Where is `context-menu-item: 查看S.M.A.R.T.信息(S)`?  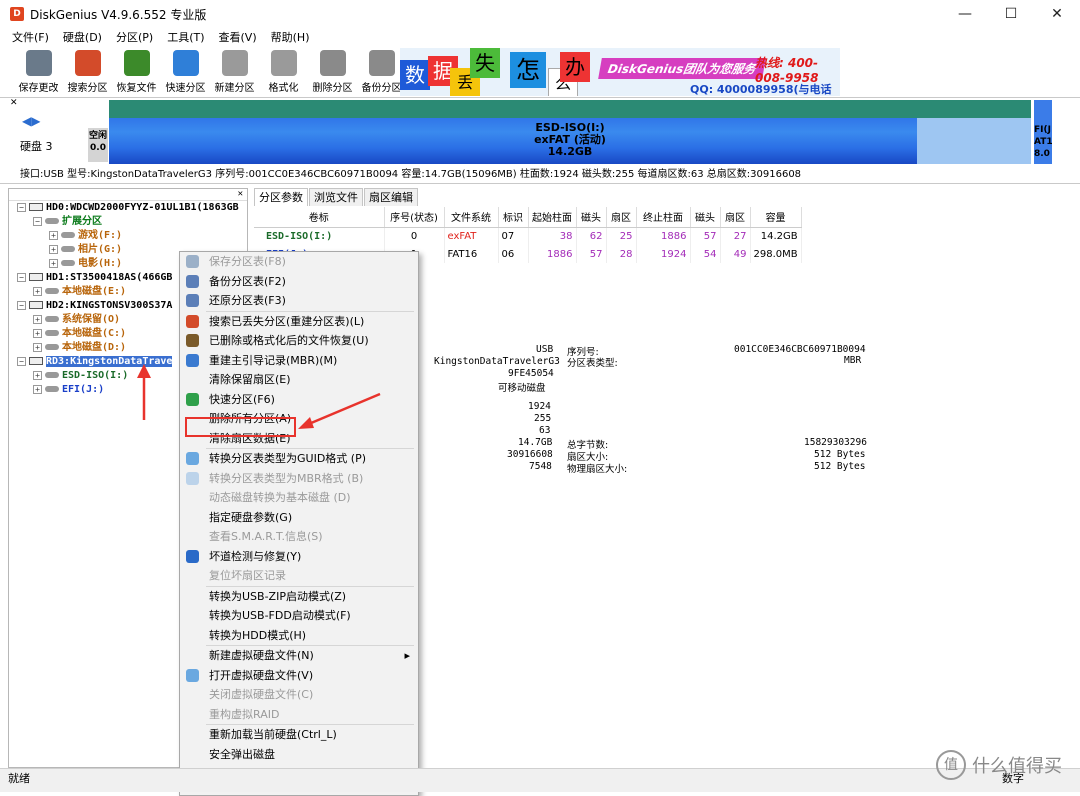 context-menu-item: 查看S.M.A.R.T.信息(S) is located at coordinates (299, 537).